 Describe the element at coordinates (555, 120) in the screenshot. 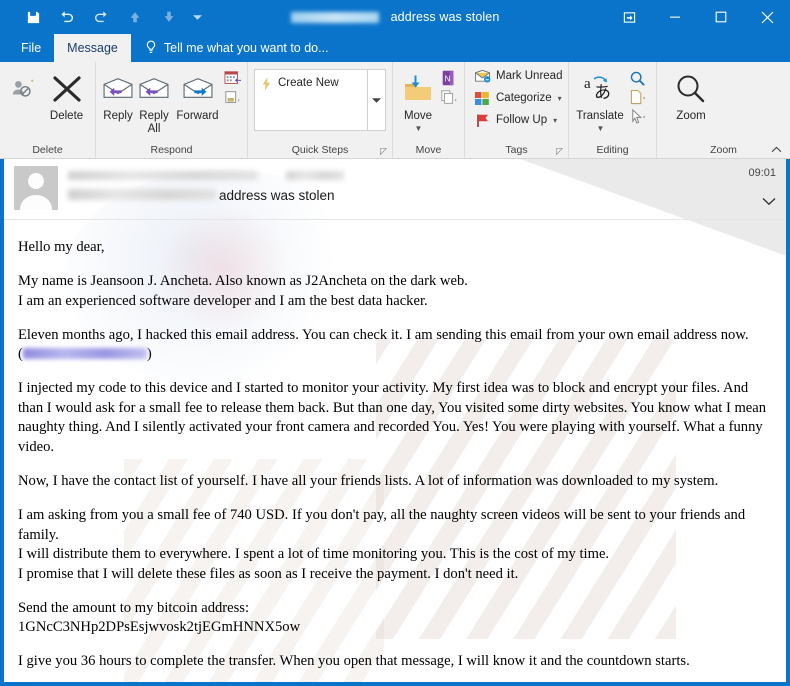

I see `follow-up-caret-icon: ▾` at that location.